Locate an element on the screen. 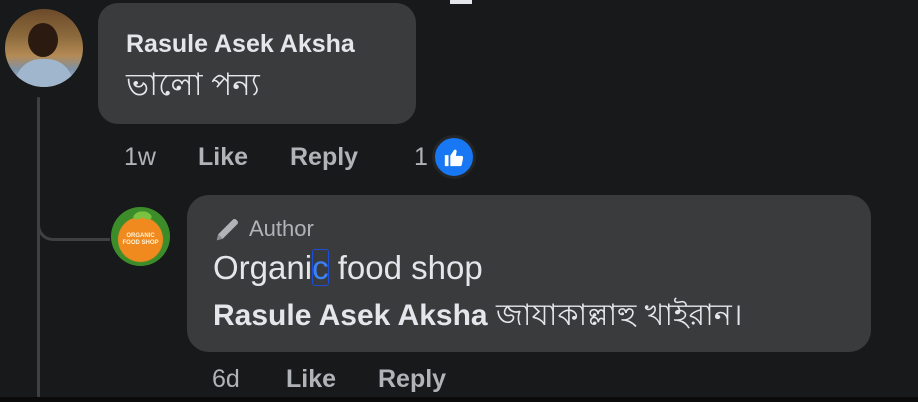  avatar is located at coordinates (44, 48).